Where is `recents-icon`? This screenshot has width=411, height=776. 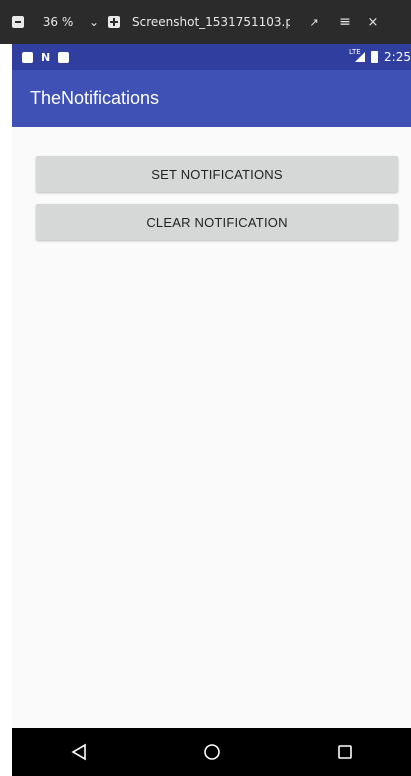 recents-icon is located at coordinates (345, 752).